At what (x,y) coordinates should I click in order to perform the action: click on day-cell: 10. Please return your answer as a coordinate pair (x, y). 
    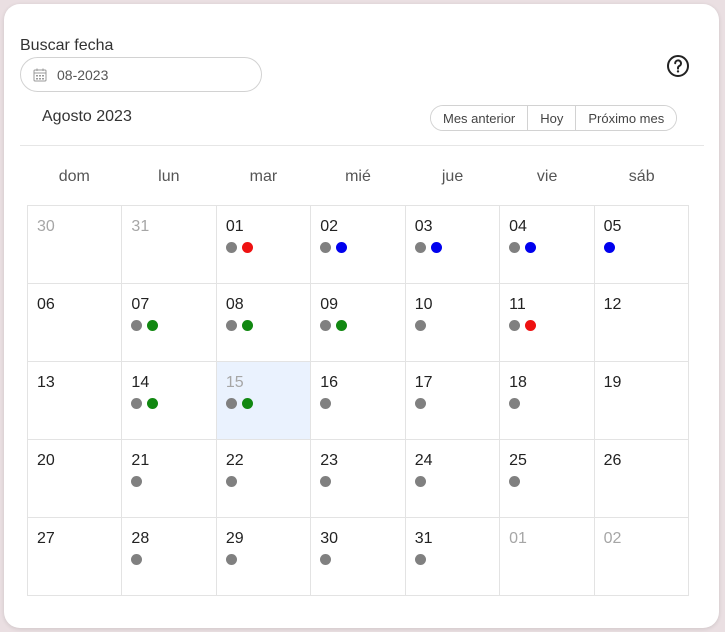
    Looking at the image, I should click on (453, 323).